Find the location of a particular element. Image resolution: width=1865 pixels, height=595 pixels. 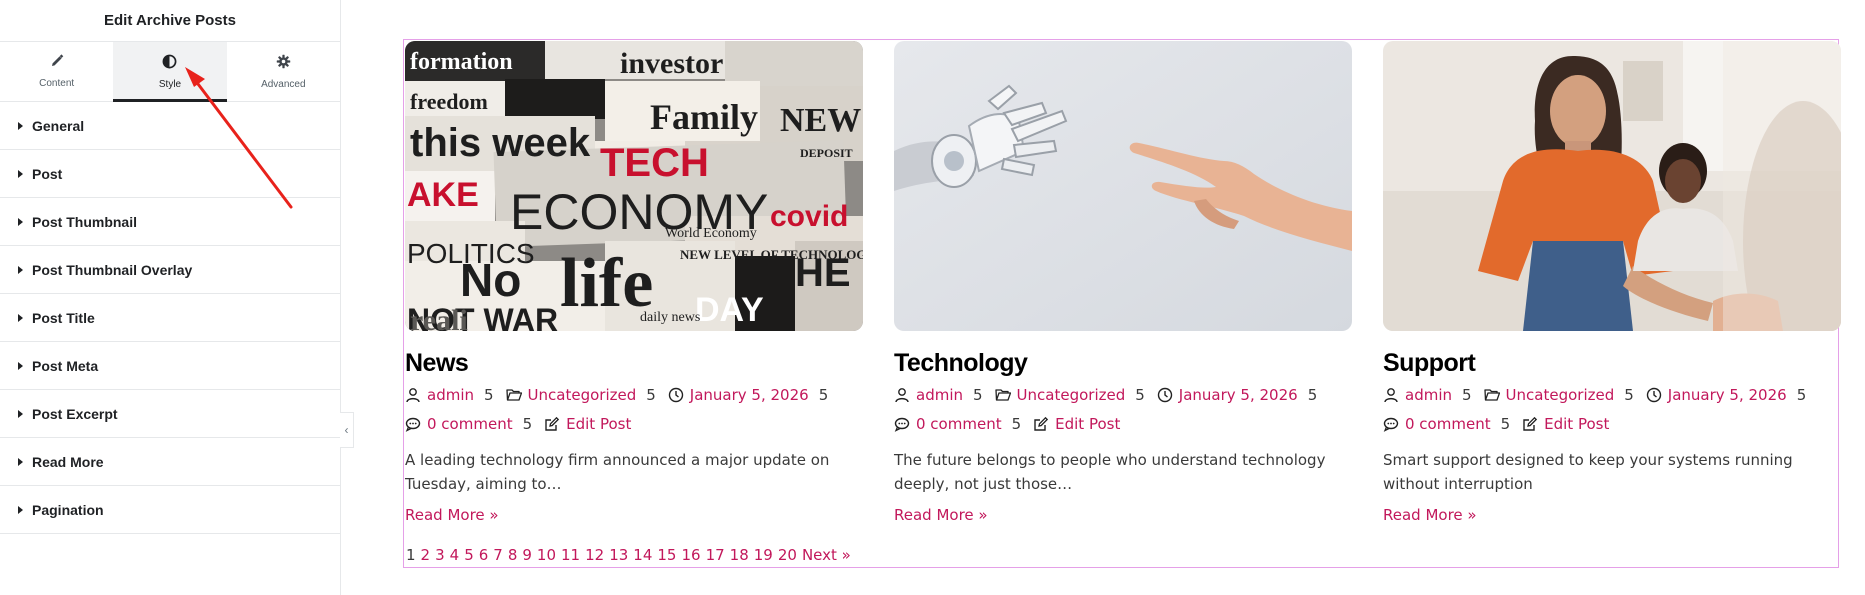

collage-word: investor is located at coordinates (671, 63).